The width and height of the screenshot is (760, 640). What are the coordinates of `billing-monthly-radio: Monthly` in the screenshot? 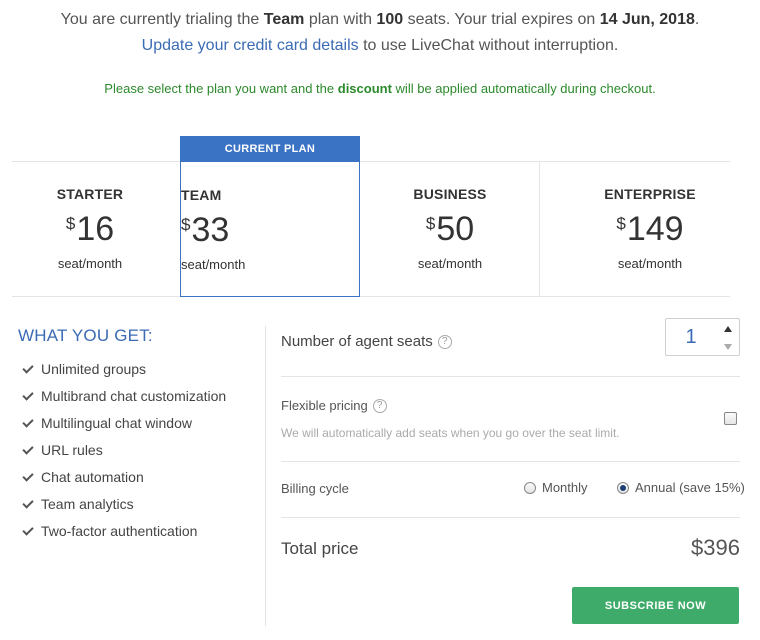 It's located at (556, 487).